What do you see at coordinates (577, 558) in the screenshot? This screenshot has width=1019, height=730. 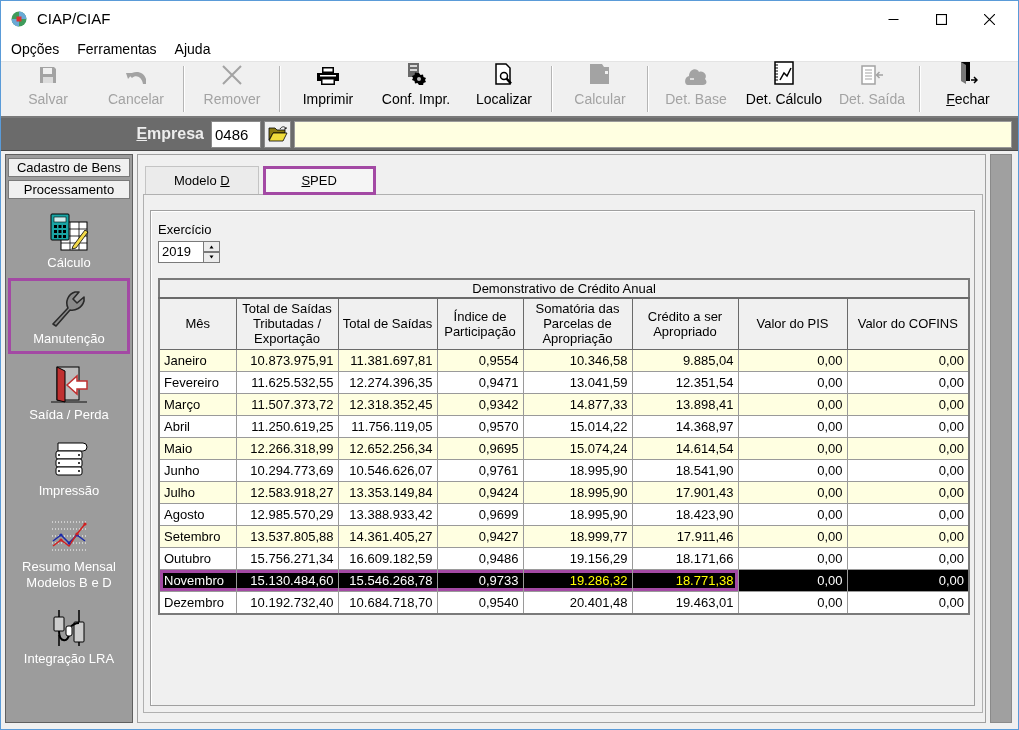 I see `table-cell: 19.156,29` at bounding box center [577, 558].